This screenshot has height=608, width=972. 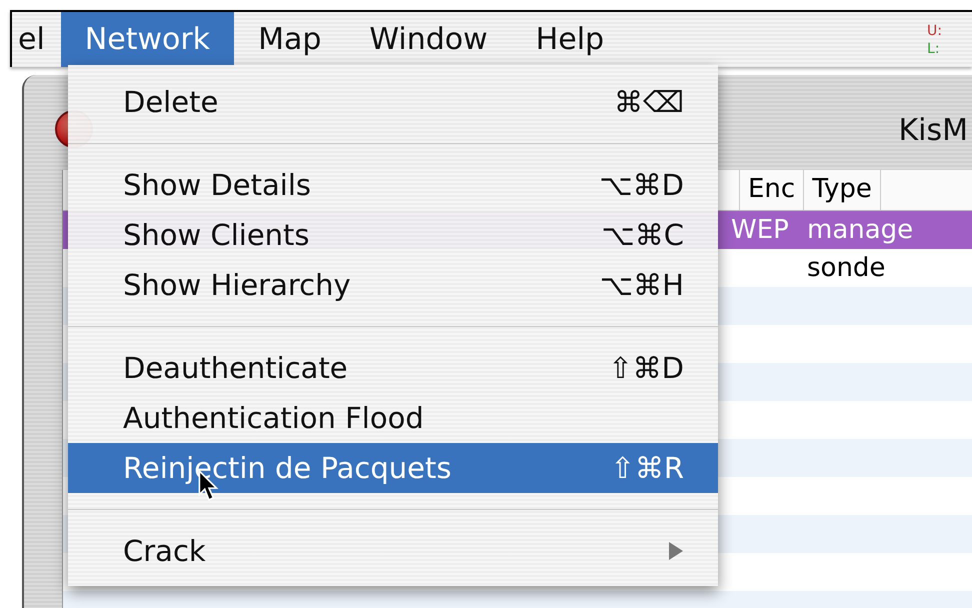 What do you see at coordinates (290, 39) in the screenshot?
I see `menu-bar-item: Map` at bounding box center [290, 39].